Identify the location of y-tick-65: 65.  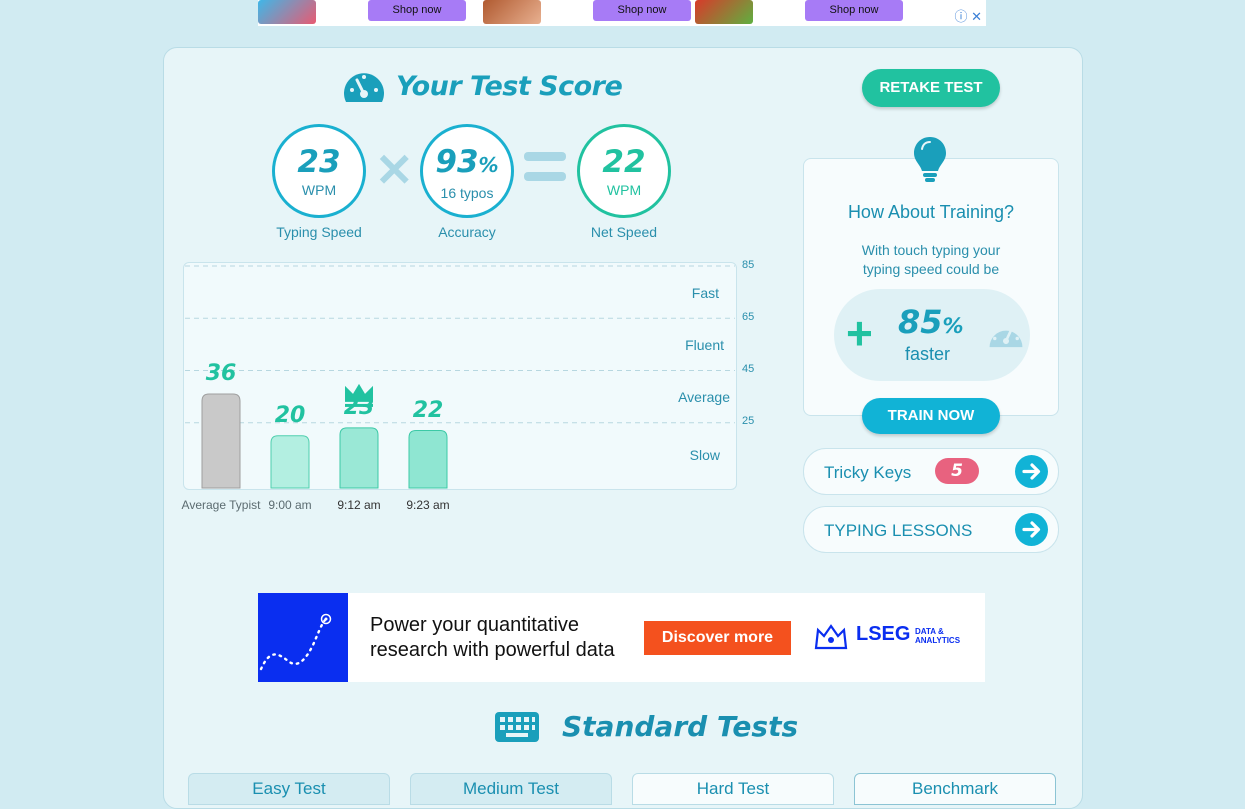
(748, 317).